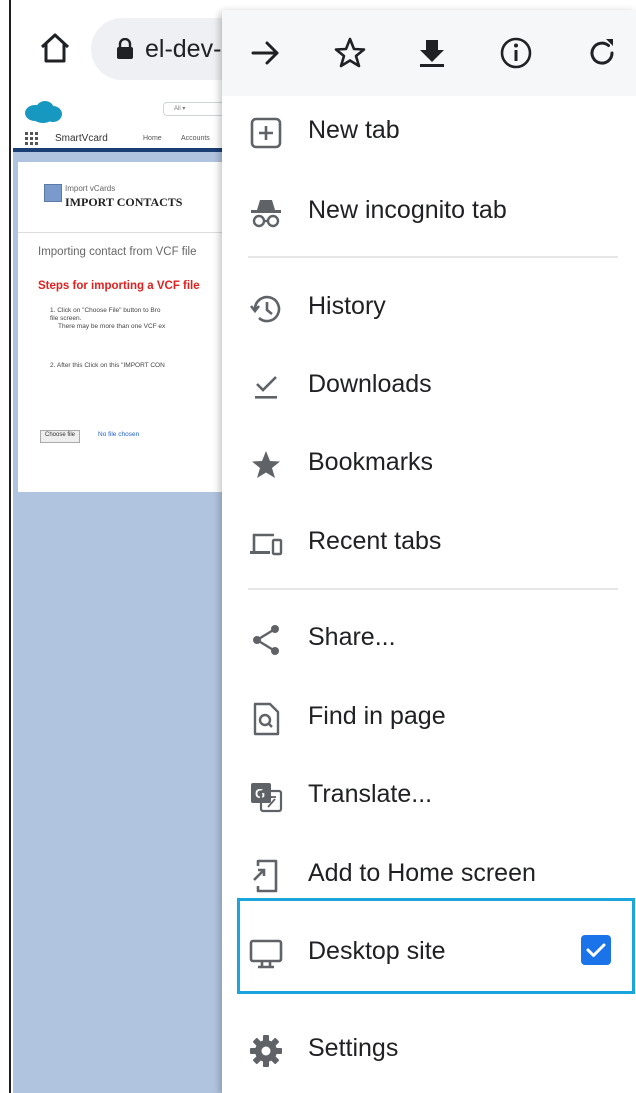  Describe the element at coordinates (105, 310) in the screenshot. I see `step-1: 1. Click on "Choose File" button to Bro` at that location.